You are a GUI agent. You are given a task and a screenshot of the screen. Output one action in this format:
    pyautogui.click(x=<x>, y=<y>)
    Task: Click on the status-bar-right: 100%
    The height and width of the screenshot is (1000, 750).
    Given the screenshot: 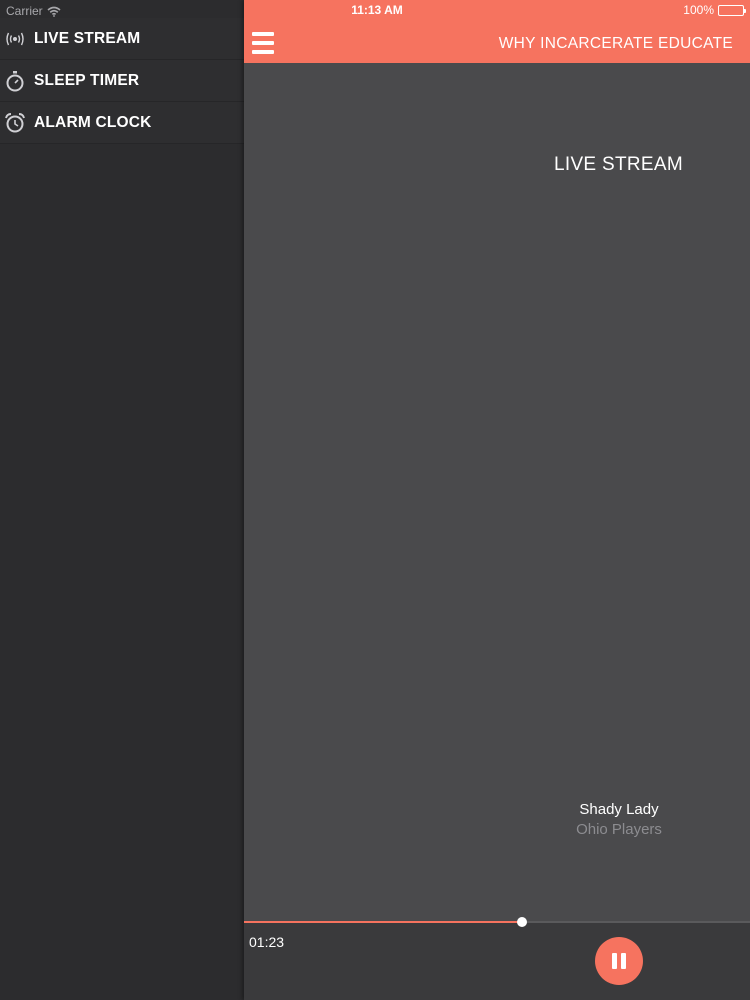 What is the action you would take?
    pyautogui.click(x=714, y=10)
    